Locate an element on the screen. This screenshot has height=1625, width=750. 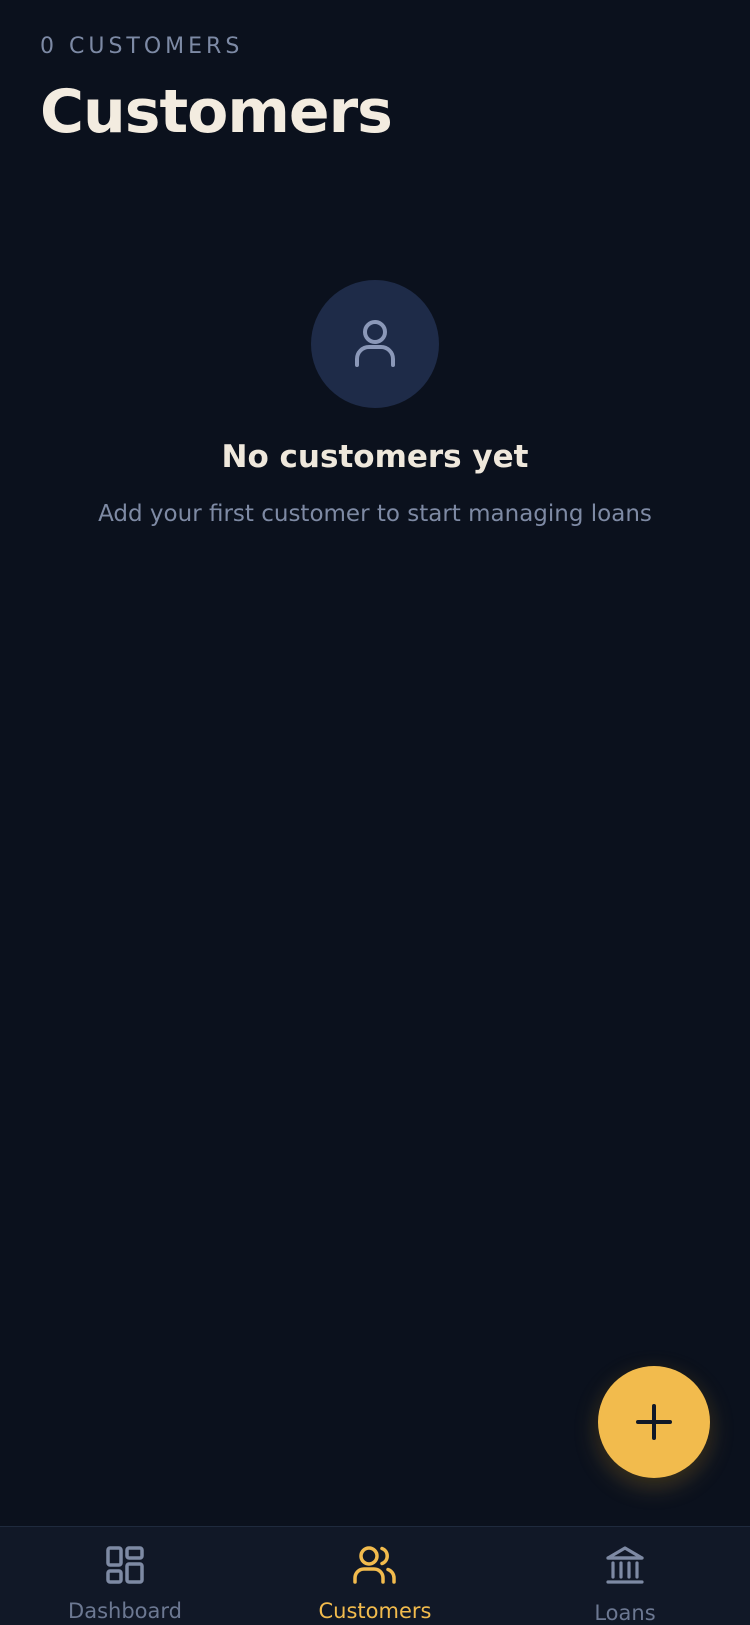
empty-state-avatar is located at coordinates (375, 344).